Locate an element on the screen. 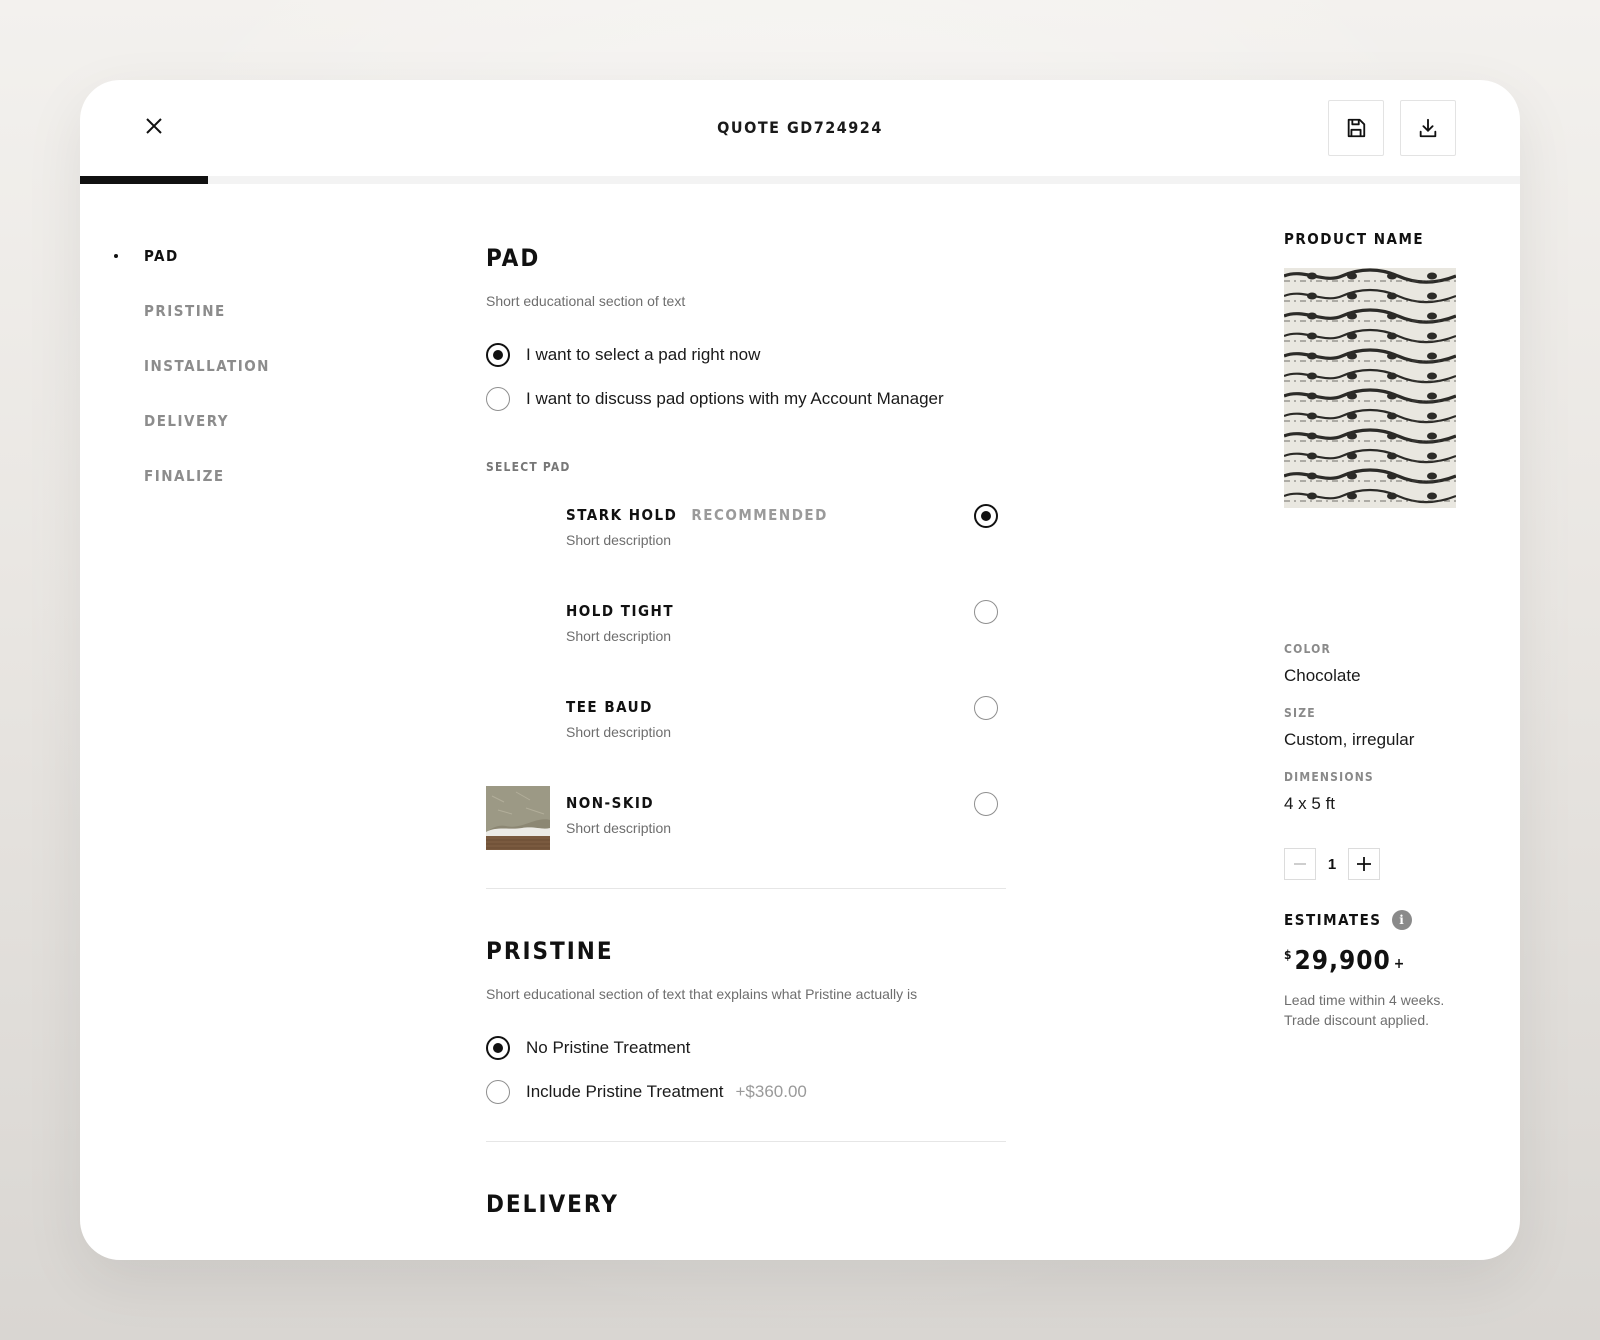 The image size is (1600, 1340). download-button is located at coordinates (1428, 128).